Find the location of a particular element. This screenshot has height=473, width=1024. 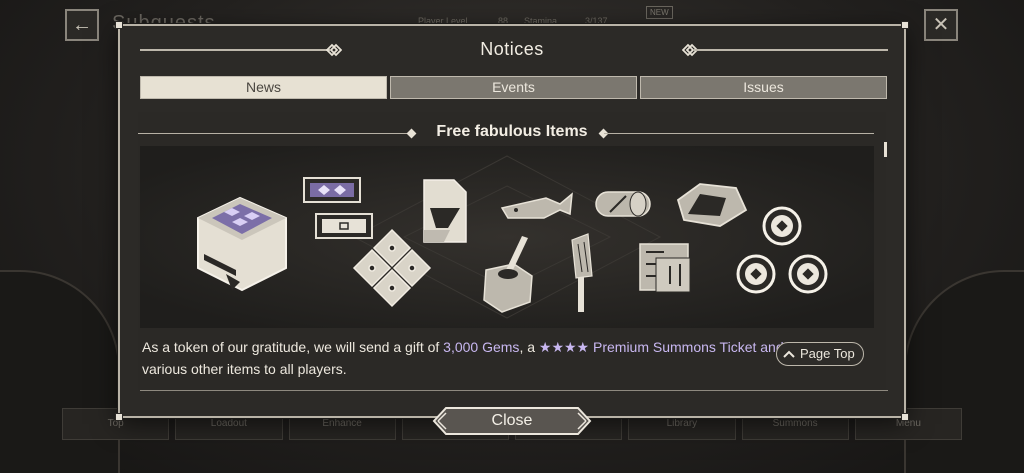

tab-events: Events is located at coordinates (513, 87).